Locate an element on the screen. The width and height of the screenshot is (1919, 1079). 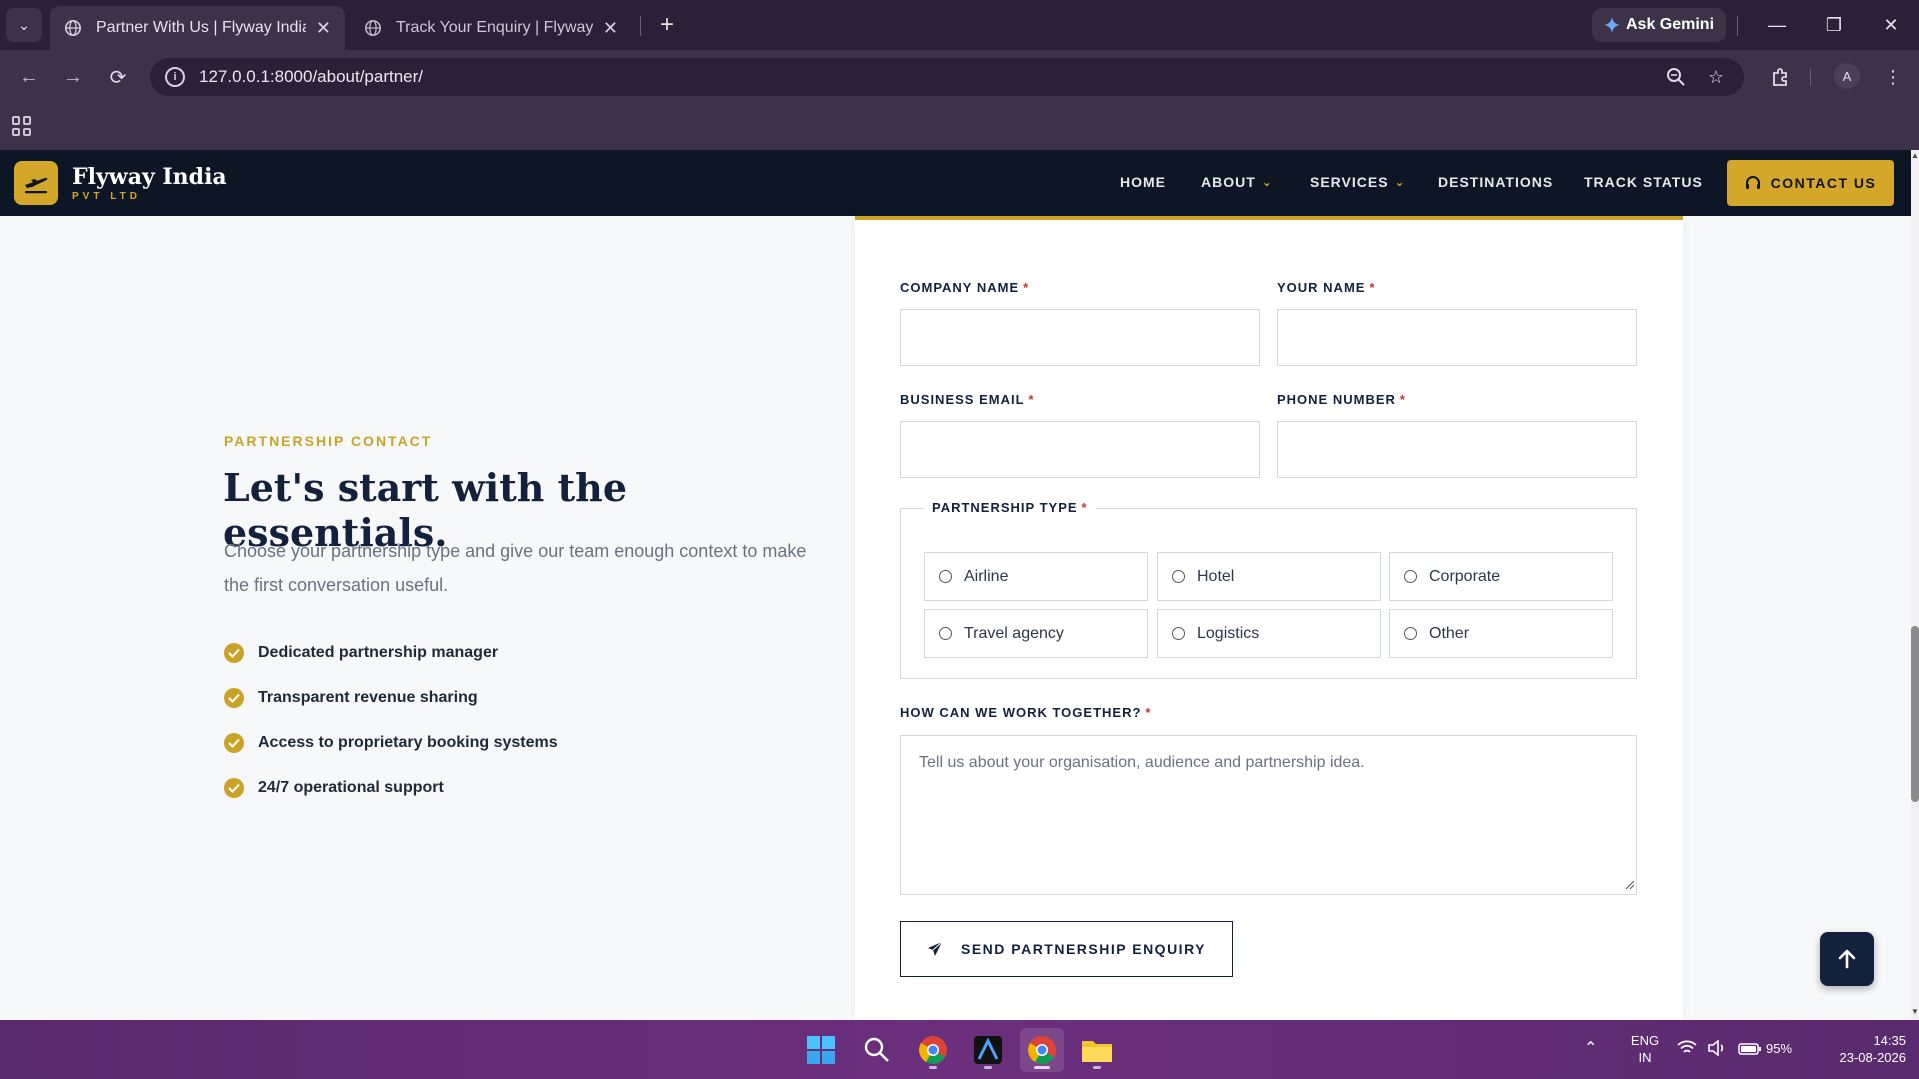
back-to-top-button is located at coordinates (1847, 959).